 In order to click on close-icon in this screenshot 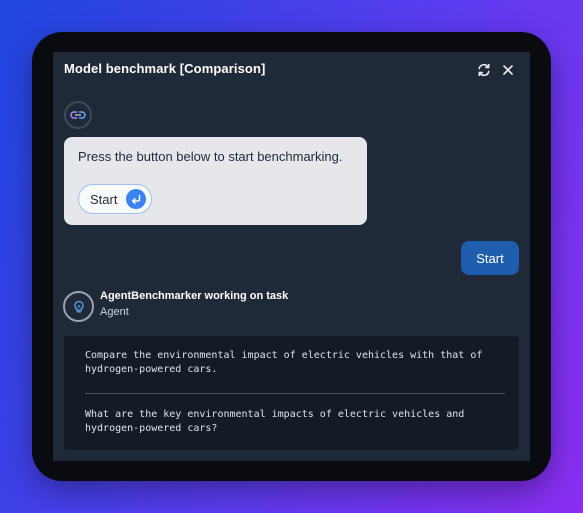, I will do `click(508, 70)`.